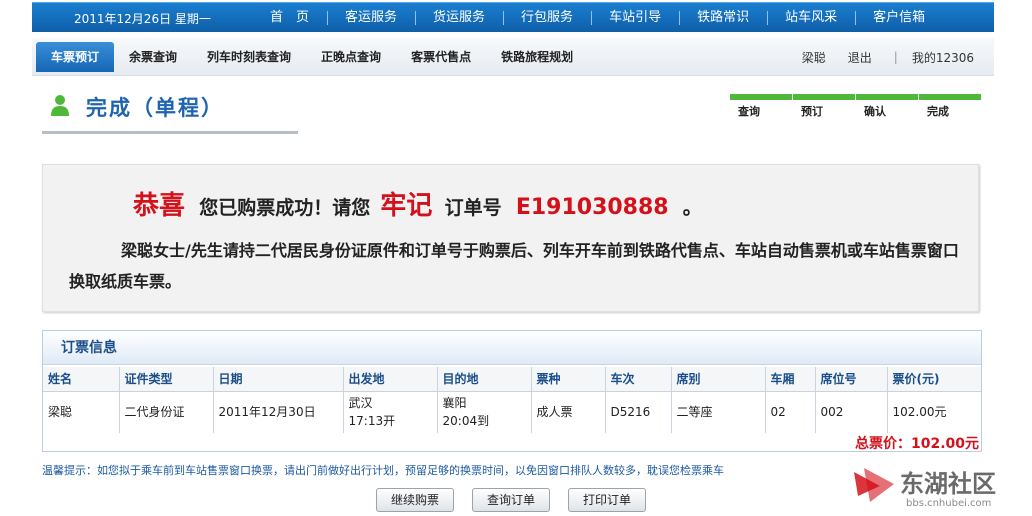 Image resolution: width=1032 pixels, height=516 pixels. Describe the element at coordinates (285, 208) in the screenshot. I see `success-text: 您已购票成功！请您` at that location.